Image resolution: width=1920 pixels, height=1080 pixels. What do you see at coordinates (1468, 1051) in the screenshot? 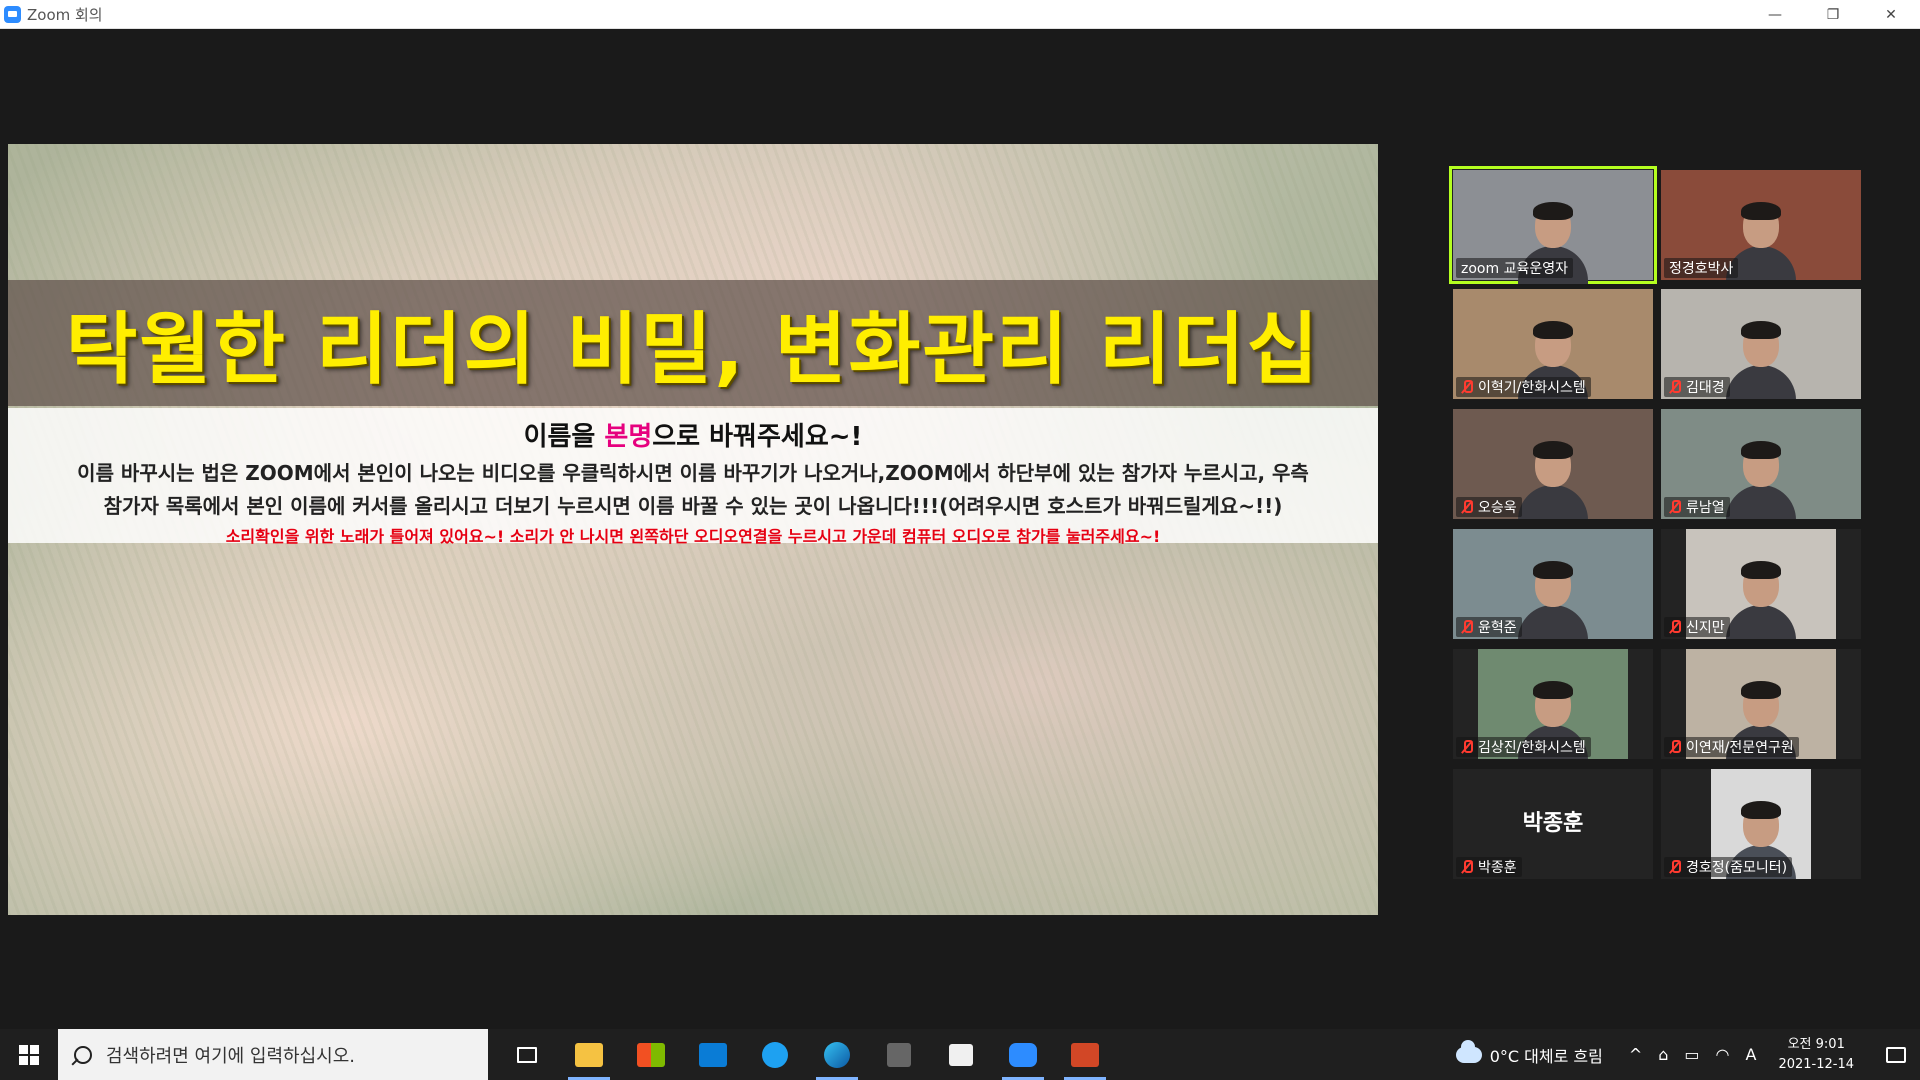
I see `cloud-icon` at bounding box center [1468, 1051].